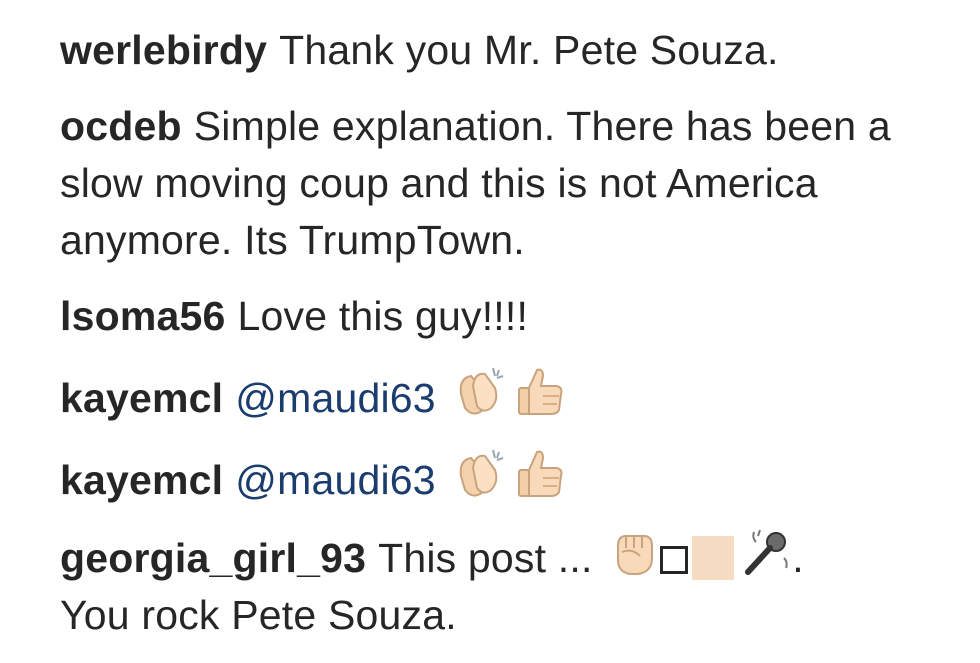 The image size is (980, 663). I want to click on comment-text: Thank you Mr. Pete Souza., so click(529, 50).